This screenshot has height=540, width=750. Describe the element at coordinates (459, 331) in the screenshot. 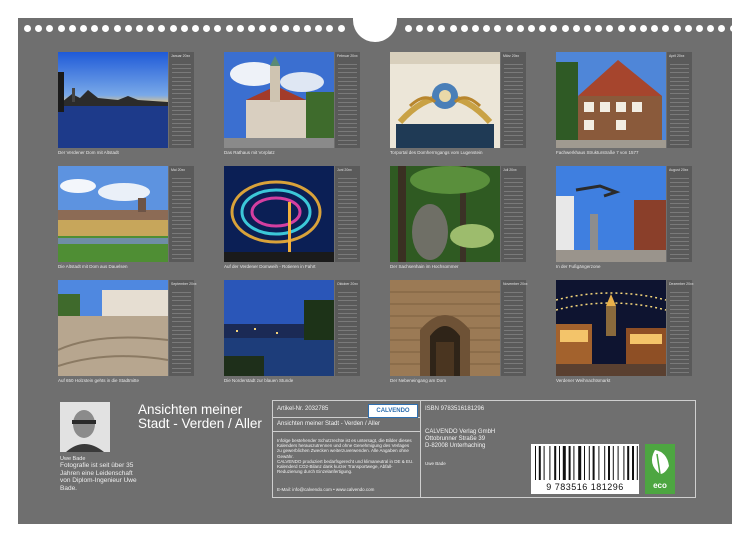

I see `month-thumbnail-11: November 20xx Der Nebeneingang am Dom` at that location.